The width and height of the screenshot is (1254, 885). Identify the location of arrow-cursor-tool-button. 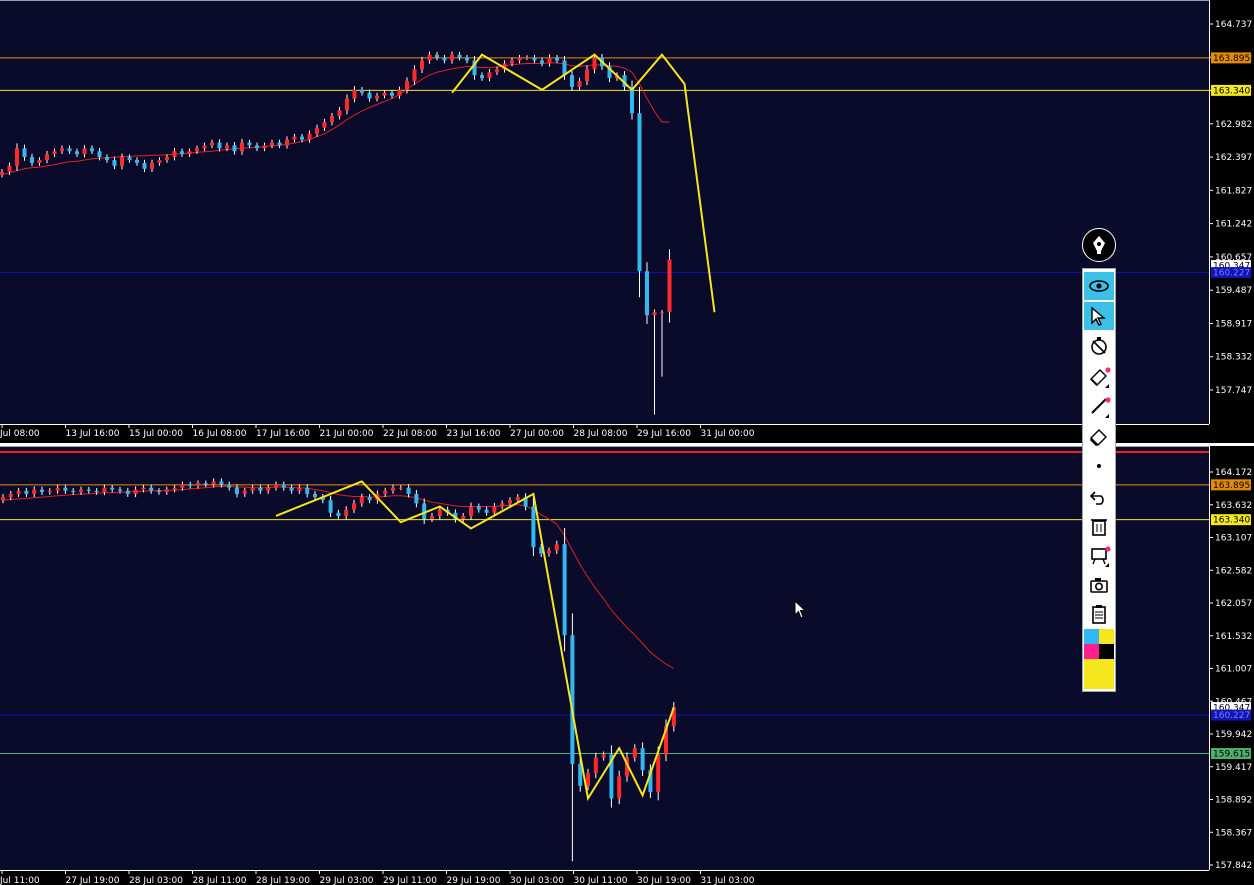
(1099, 316).